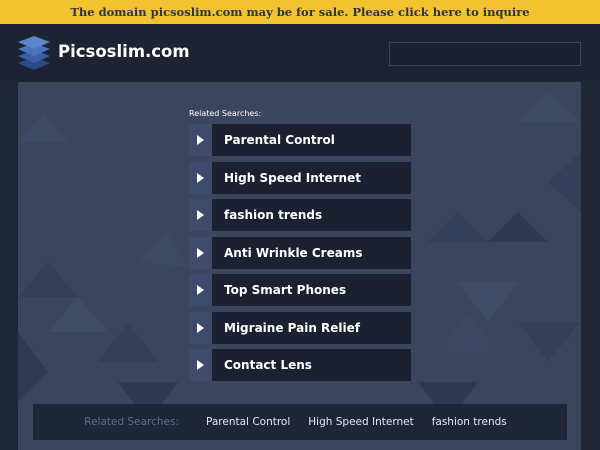  I want to click on search-input, so click(485, 54).